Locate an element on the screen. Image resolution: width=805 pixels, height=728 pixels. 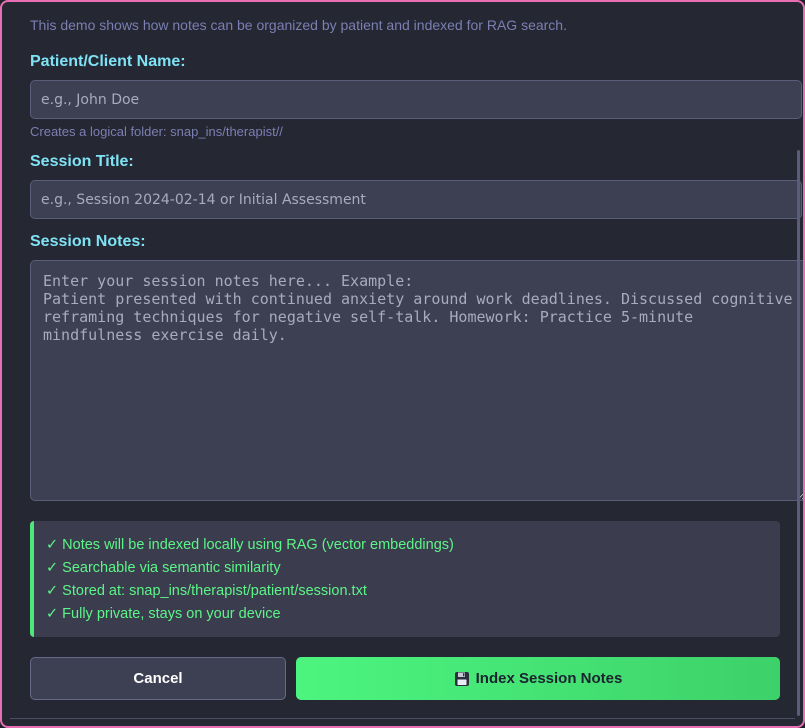
patient-name-input is located at coordinates (416, 99).